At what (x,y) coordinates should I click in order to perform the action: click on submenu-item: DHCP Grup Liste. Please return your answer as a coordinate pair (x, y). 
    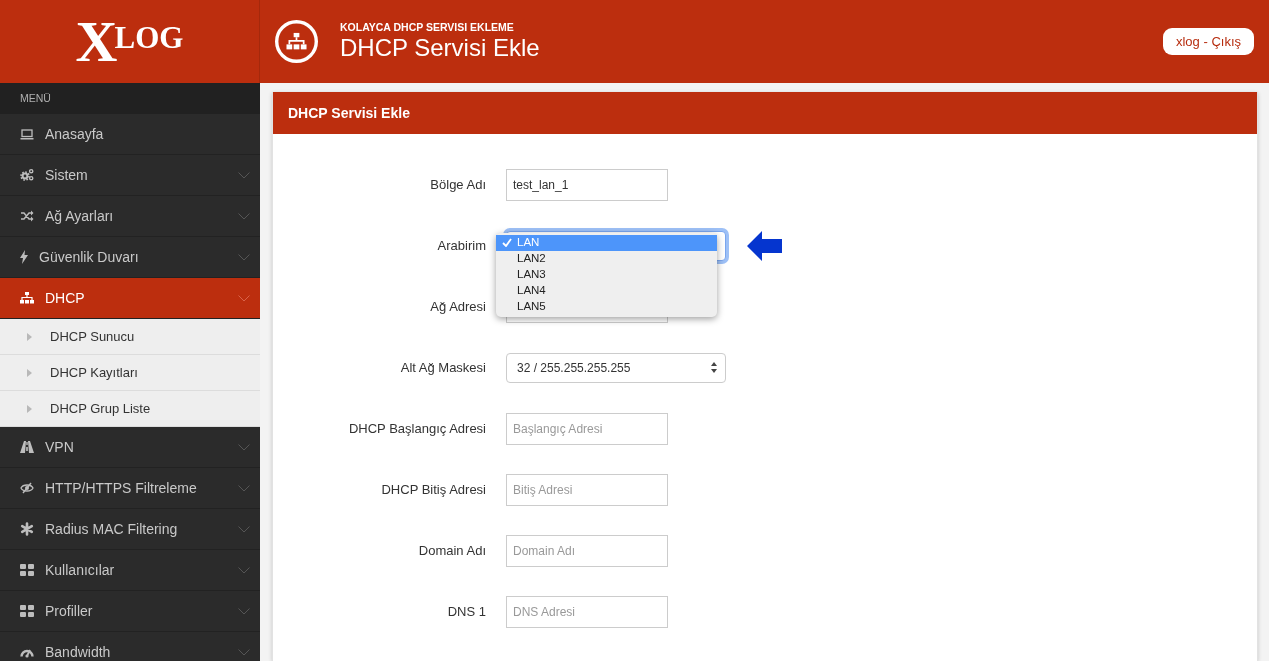
    Looking at the image, I should click on (130, 409).